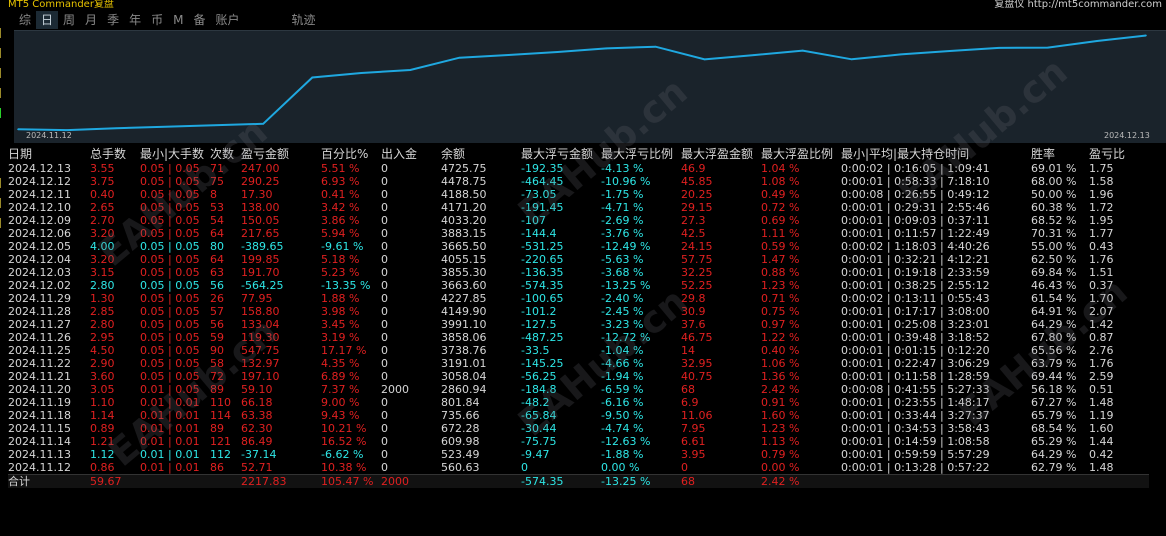 The image size is (1166, 536). Describe the element at coordinates (626, 441) in the screenshot. I see `table-cell: -12.63 %` at that location.